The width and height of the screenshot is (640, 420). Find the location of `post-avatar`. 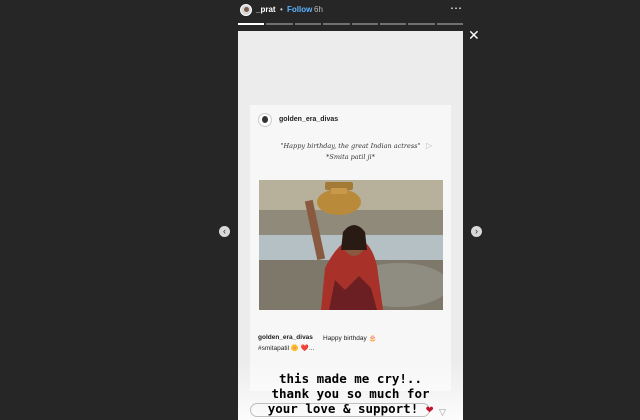

post-avatar is located at coordinates (265, 120).